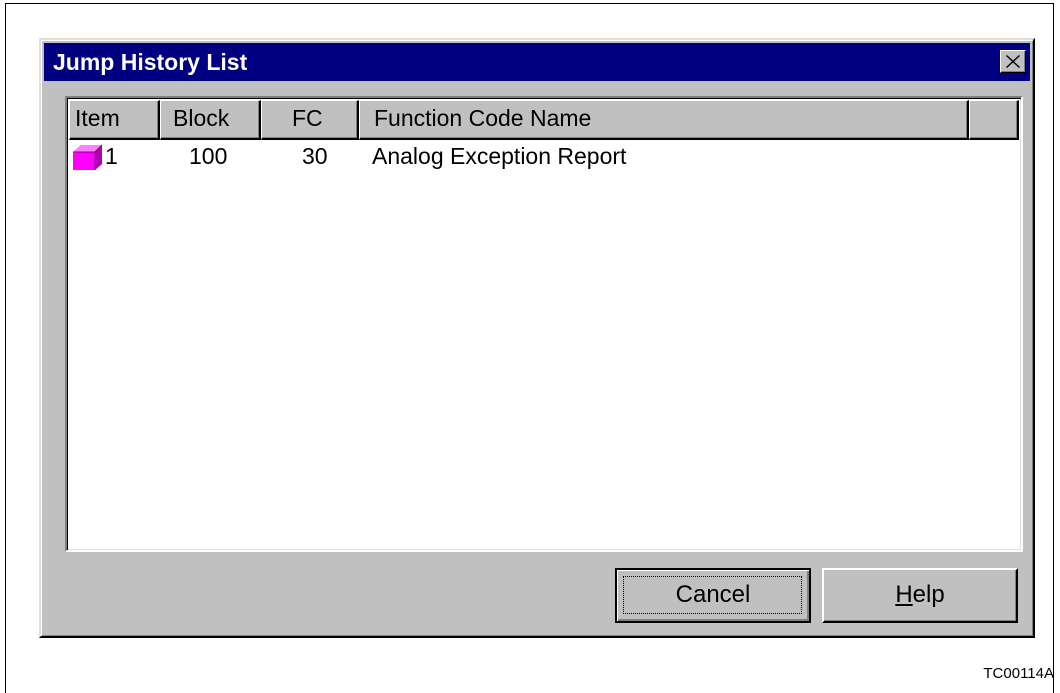  I want to click on help-button: Help, so click(920, 595).